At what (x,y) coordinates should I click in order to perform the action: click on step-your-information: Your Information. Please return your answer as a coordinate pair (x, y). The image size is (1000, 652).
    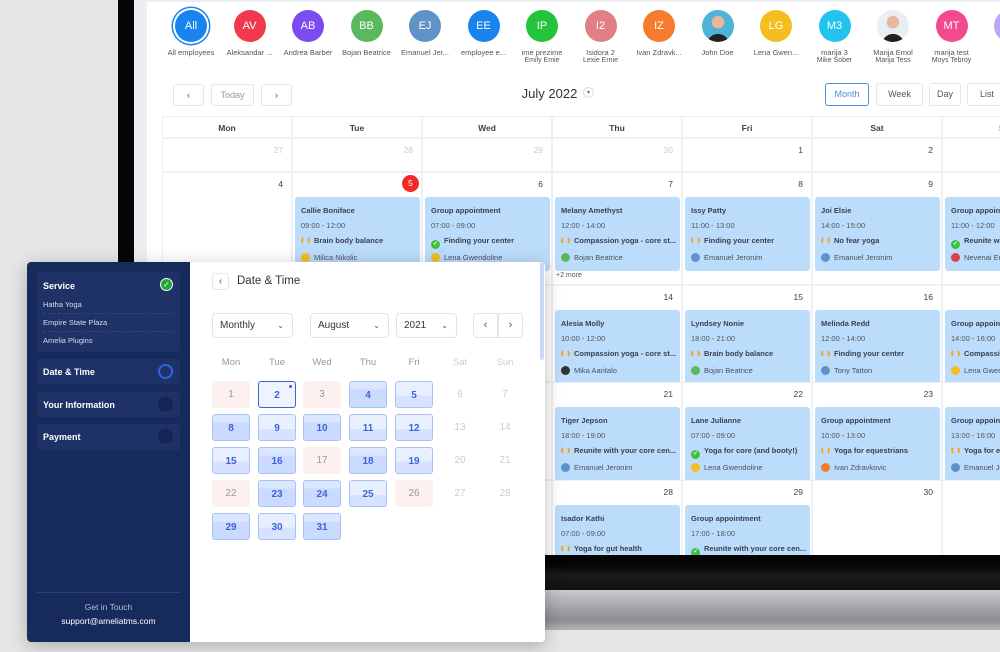
    Looking at the image, I should click on (108, 404).